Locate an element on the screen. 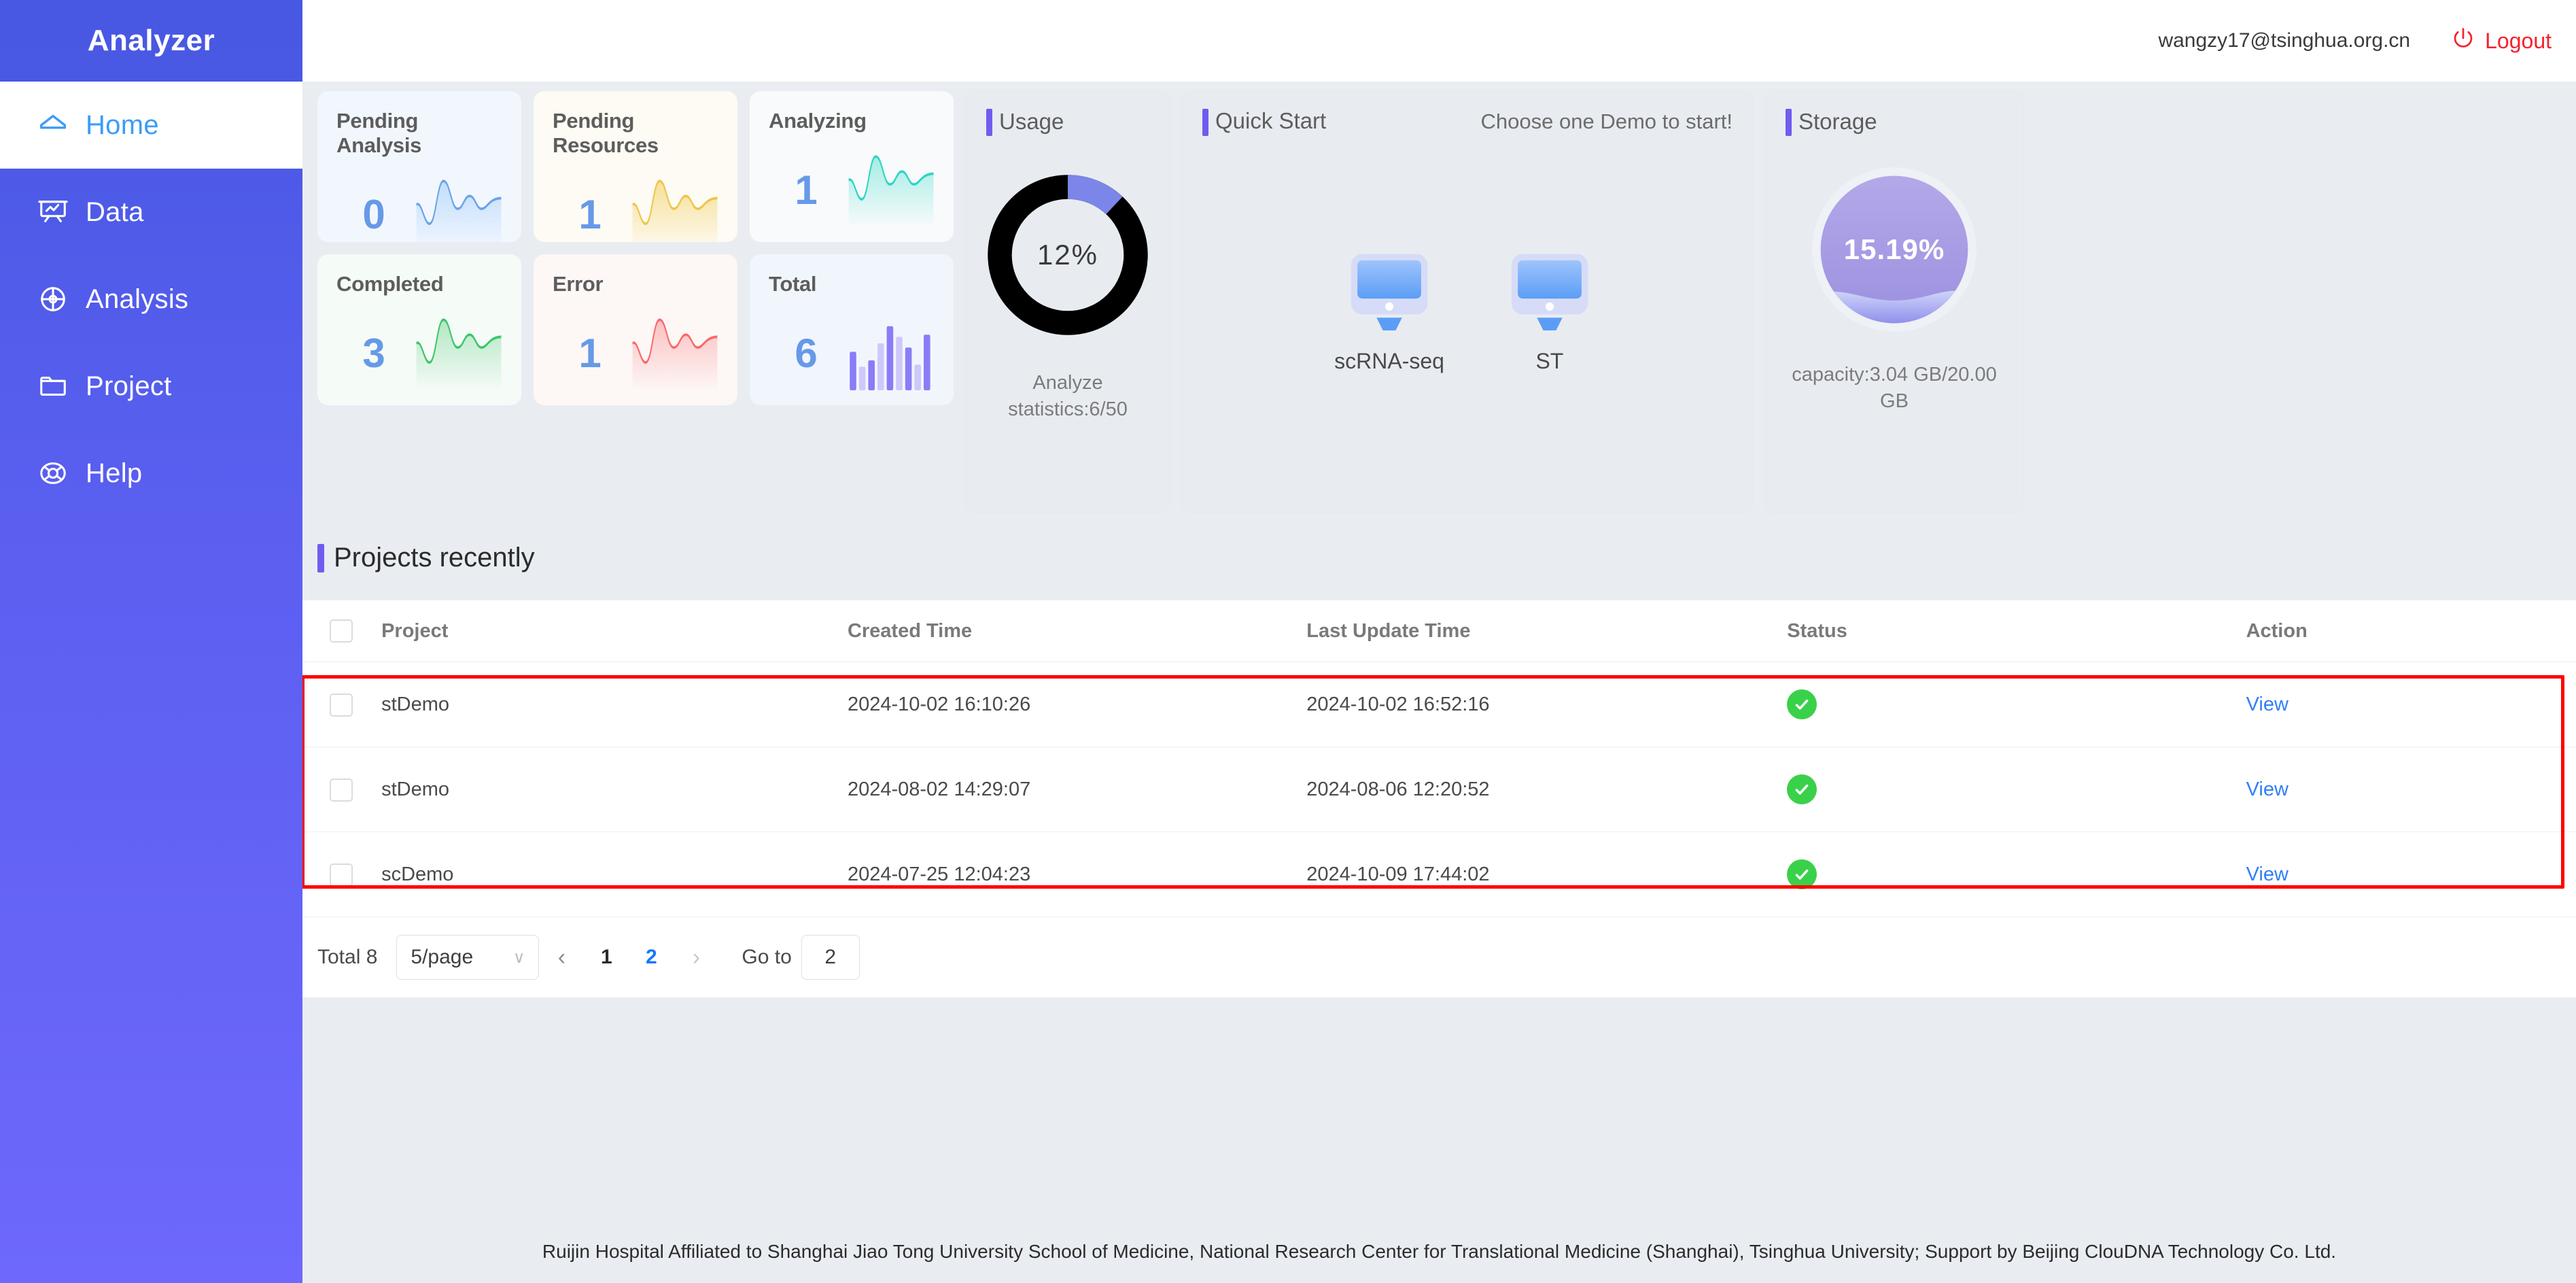 The image size is (2576, 1283). page-size-select: 5/page ∨ is located at coordinates (468, 958).